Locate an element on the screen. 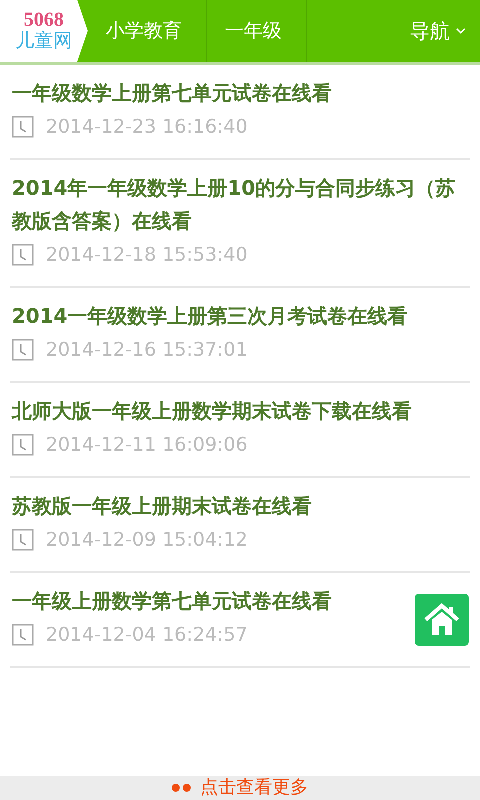 This screenshot has height=800, width=480. caret-icon is located at coordinates (461, 31).